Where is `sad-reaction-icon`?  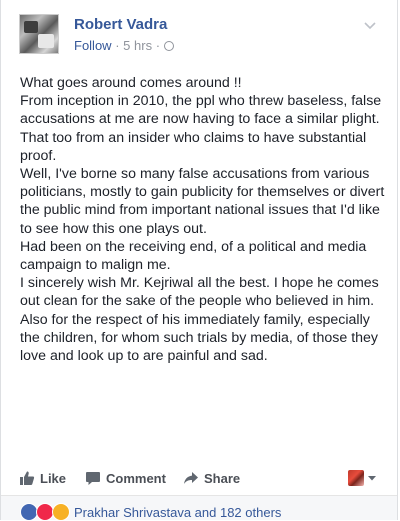 sad-reaction-icon is located at coordinates (61, 512).